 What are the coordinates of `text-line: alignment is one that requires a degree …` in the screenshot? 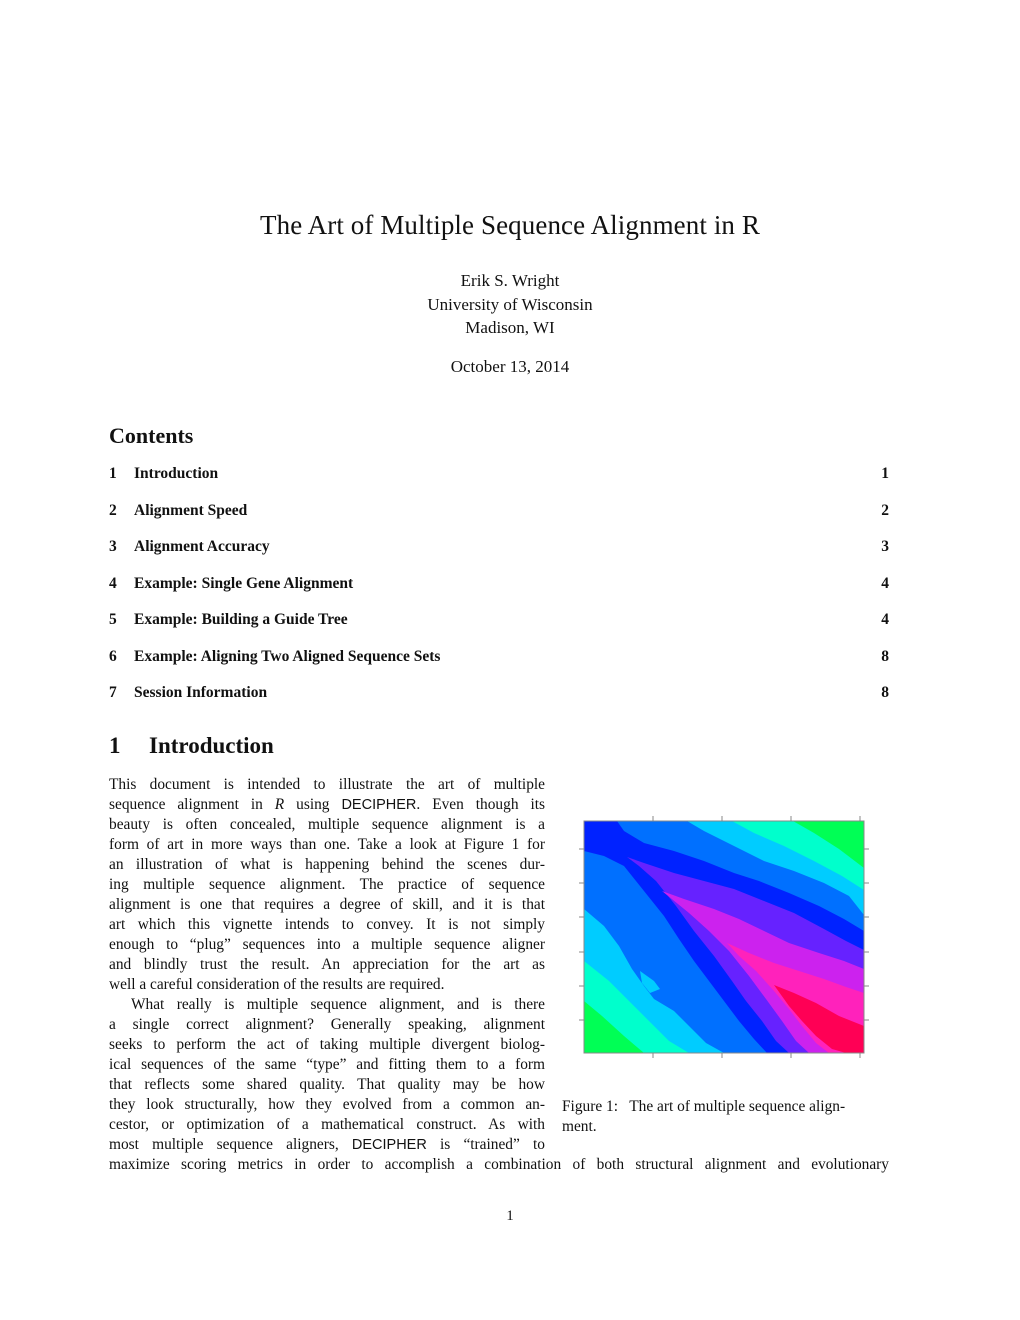 It's located at (327, 904).